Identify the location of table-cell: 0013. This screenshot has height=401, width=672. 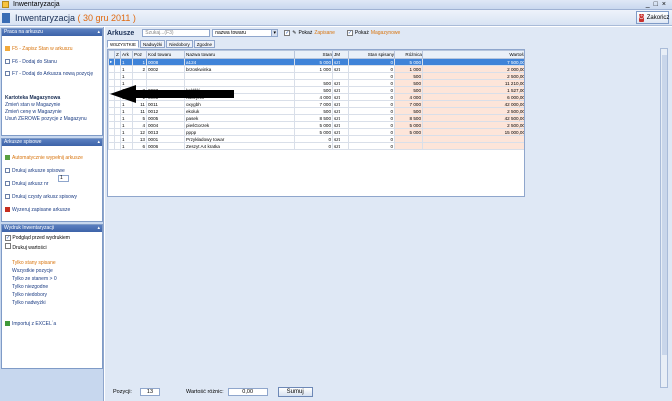
(165, 132).